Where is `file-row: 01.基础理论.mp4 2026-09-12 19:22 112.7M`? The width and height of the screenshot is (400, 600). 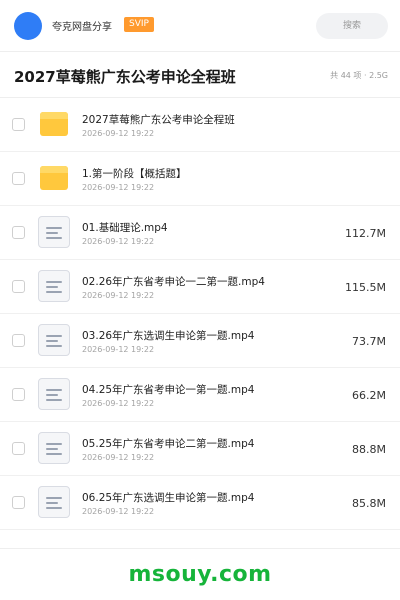 file-row: 01.基础理论.mp4 2026-09-12 19:22 112.7M is located at coordinates (200, 233).